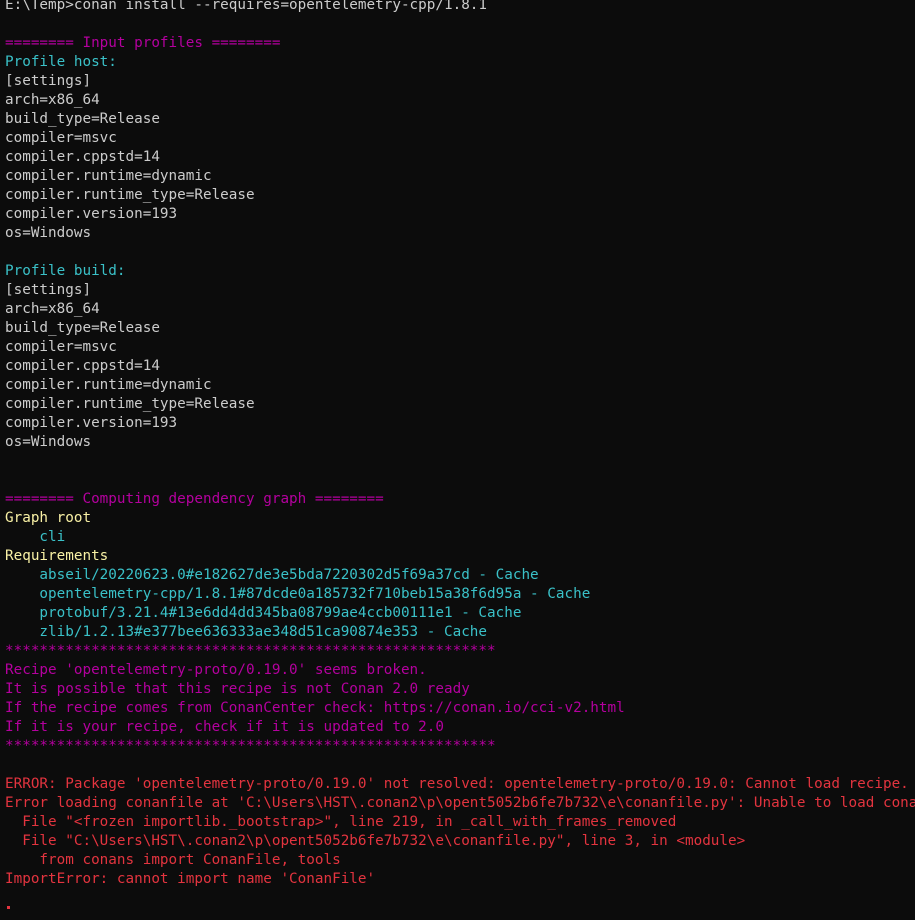  What do you see at coordinates (48, 518) in the screenshot?
I see `terminal-line: Graph root` at bounding box center [48, 518].